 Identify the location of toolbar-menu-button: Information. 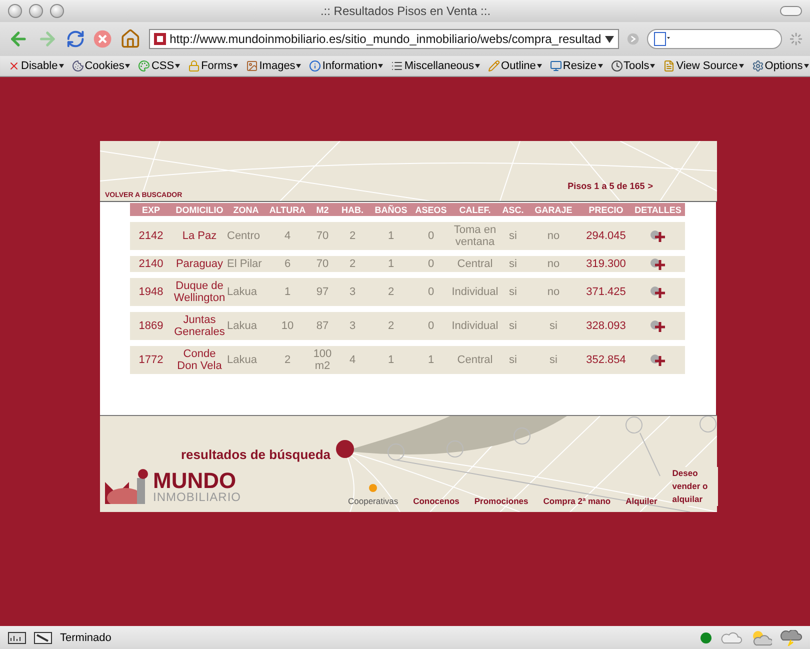
(346, 66).